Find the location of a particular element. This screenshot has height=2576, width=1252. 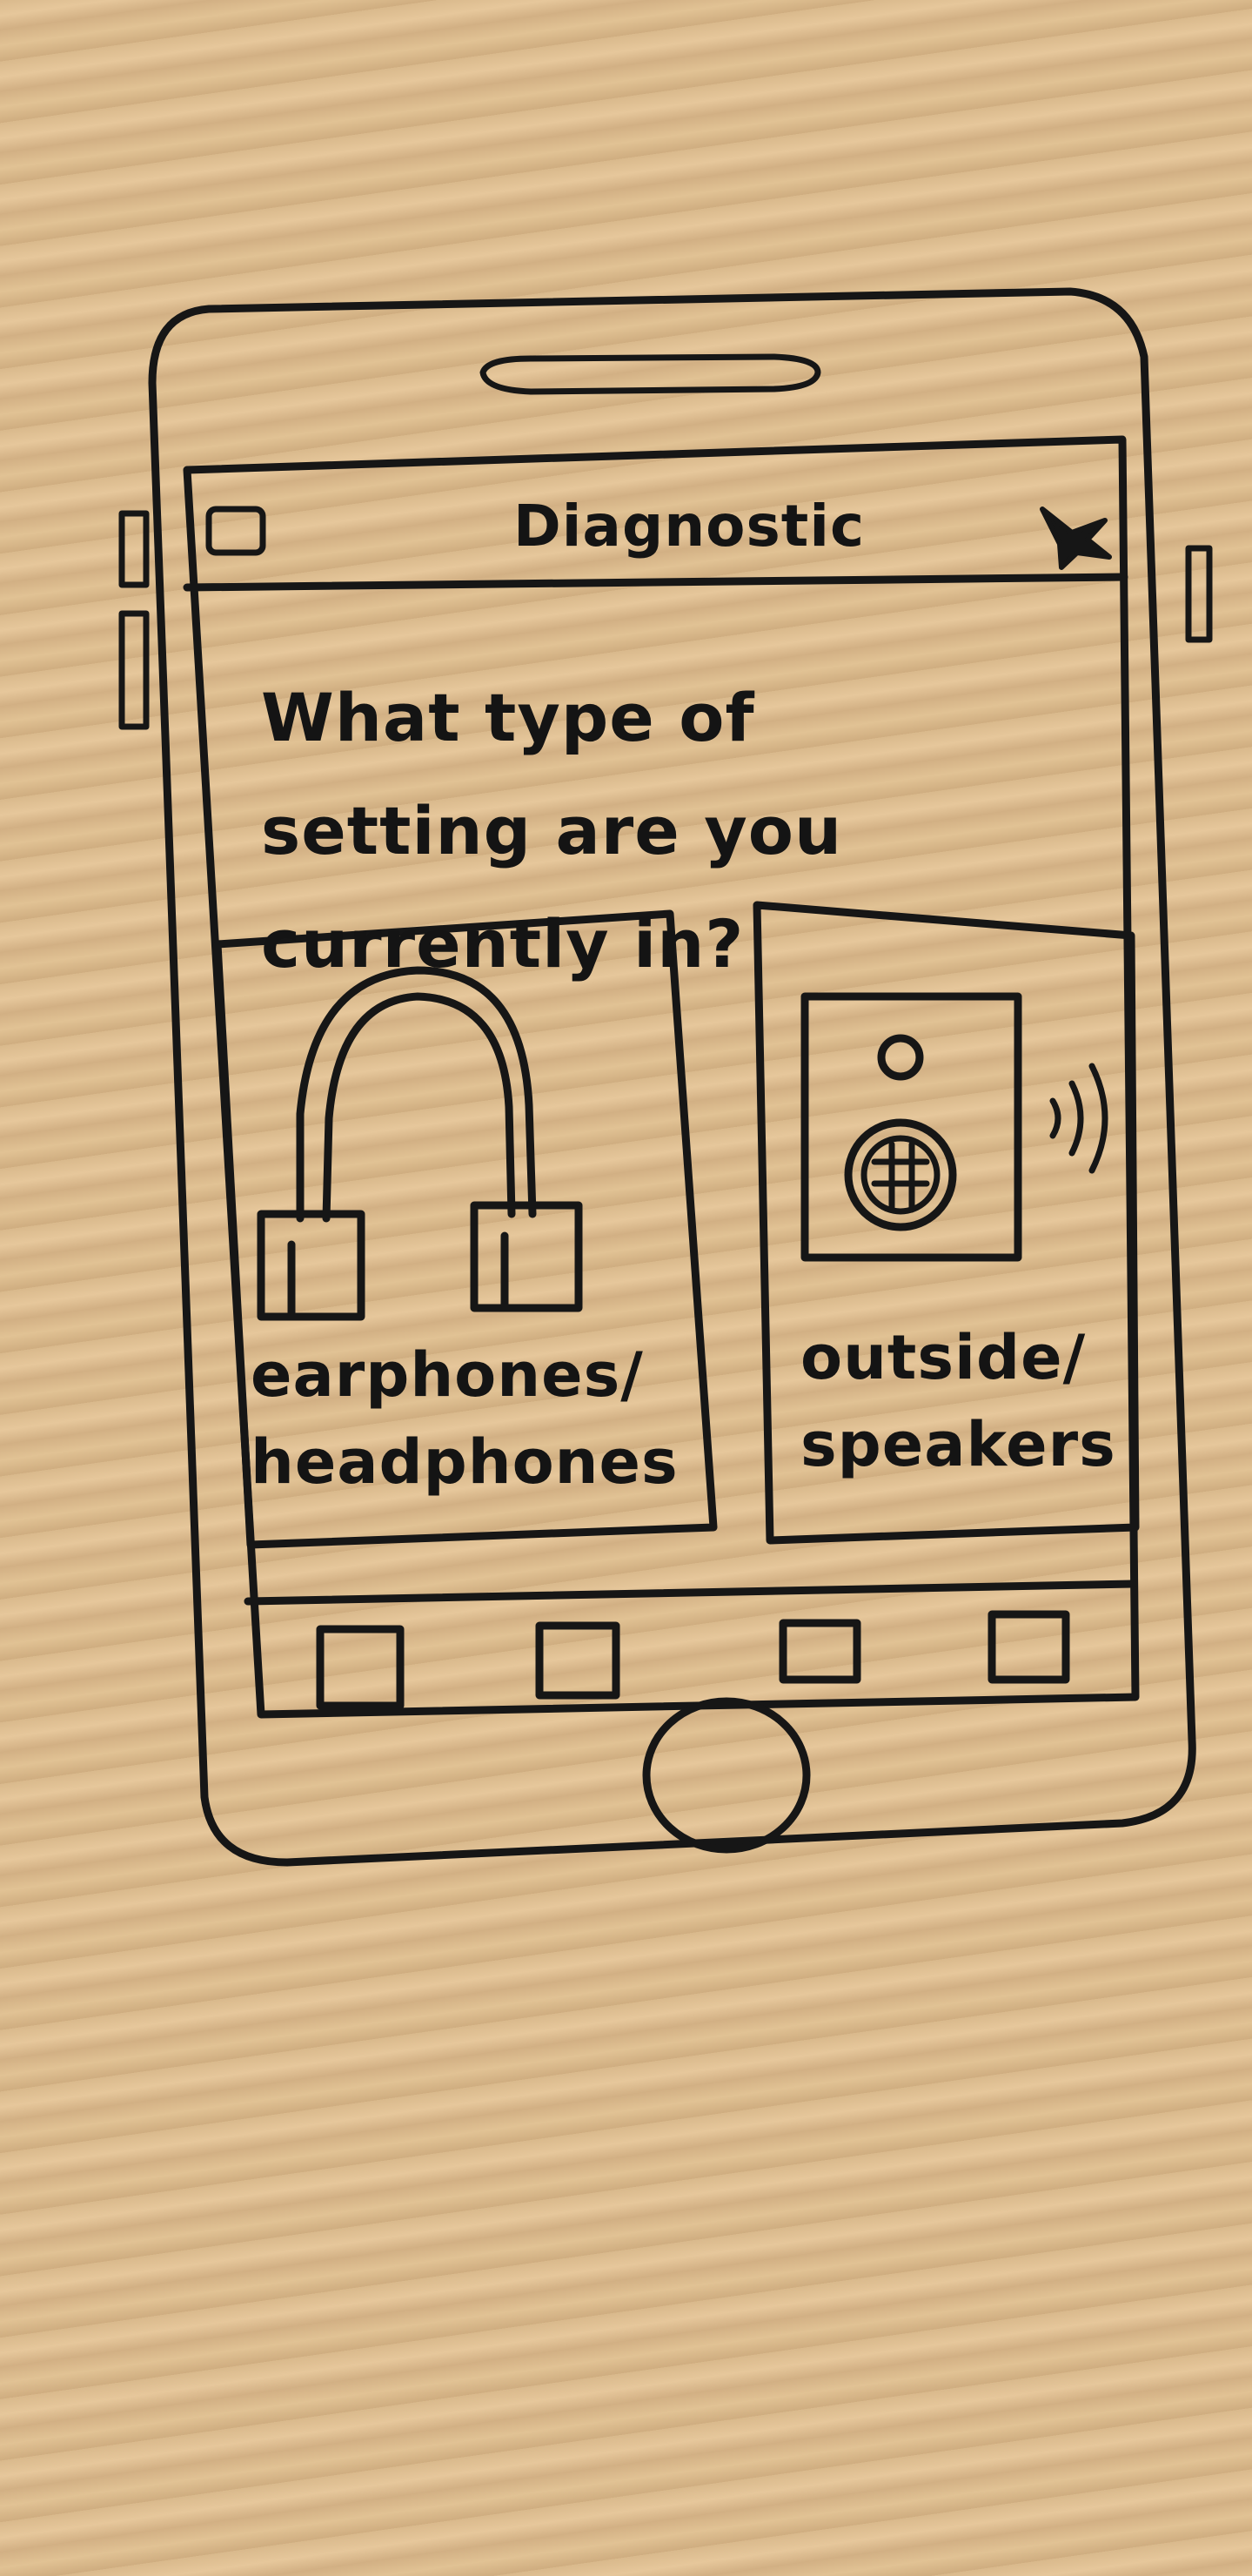

headphones-icon is located at coordinates (420, 1144).